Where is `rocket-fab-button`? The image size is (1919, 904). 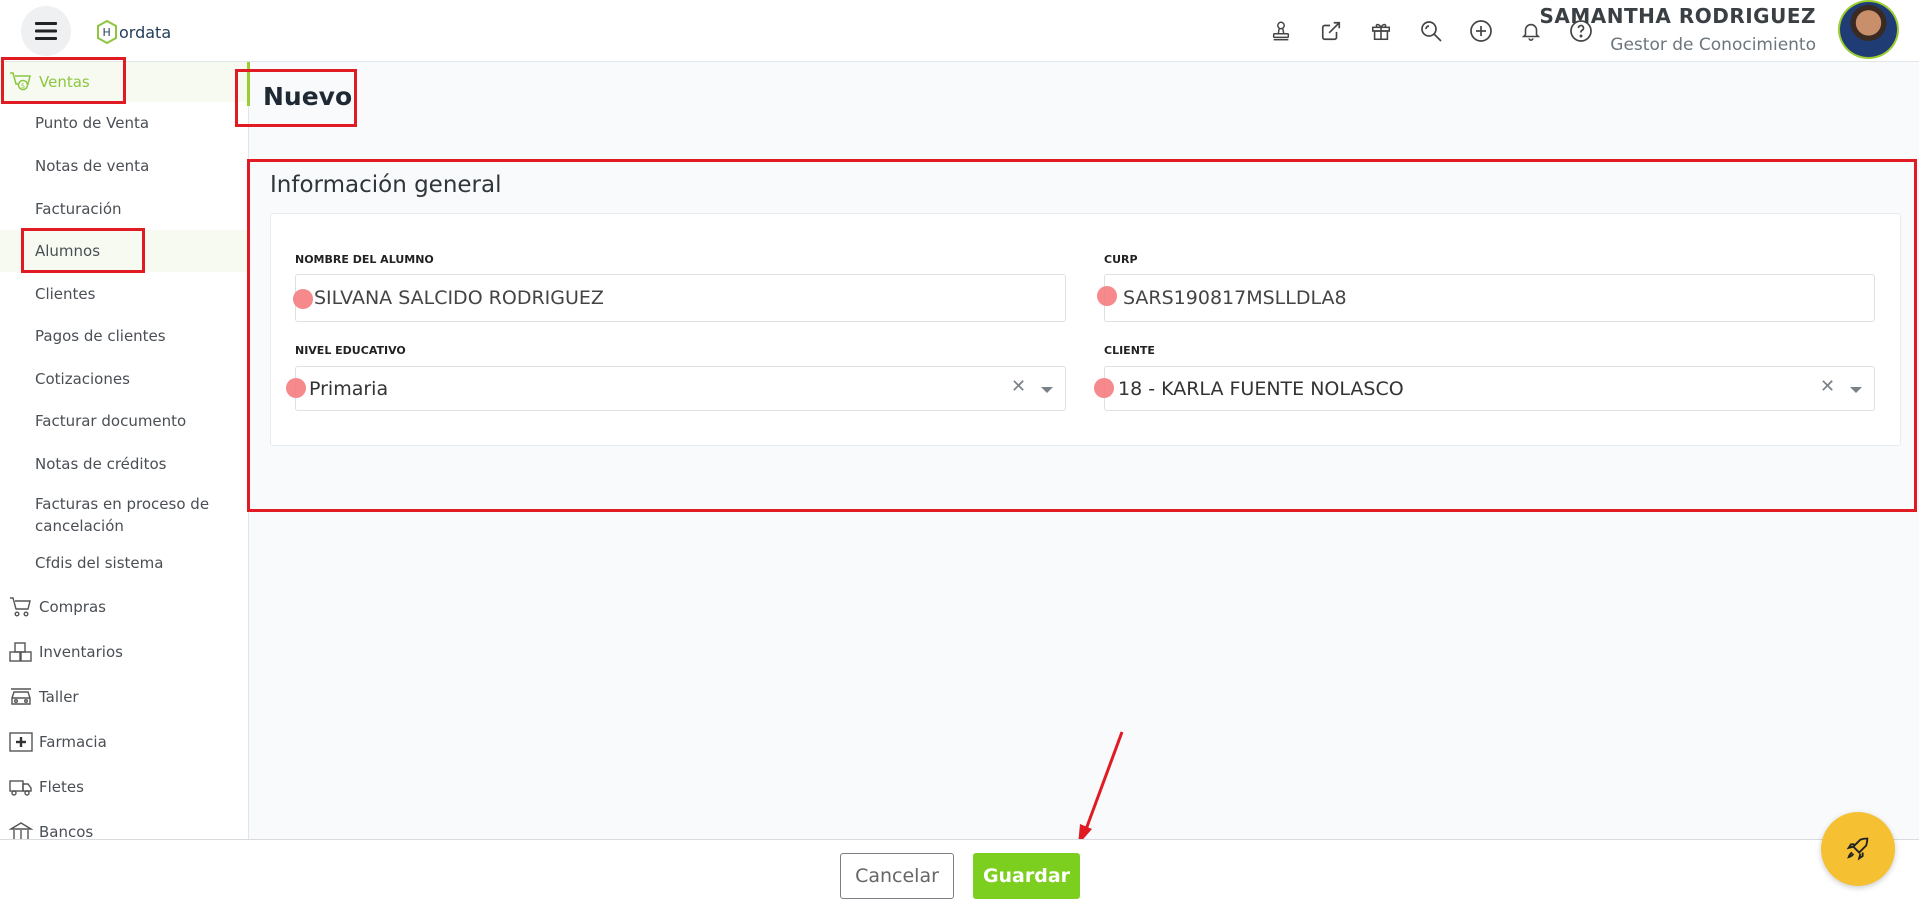 rocket-fab-button is located at coordinates (1858, 849).